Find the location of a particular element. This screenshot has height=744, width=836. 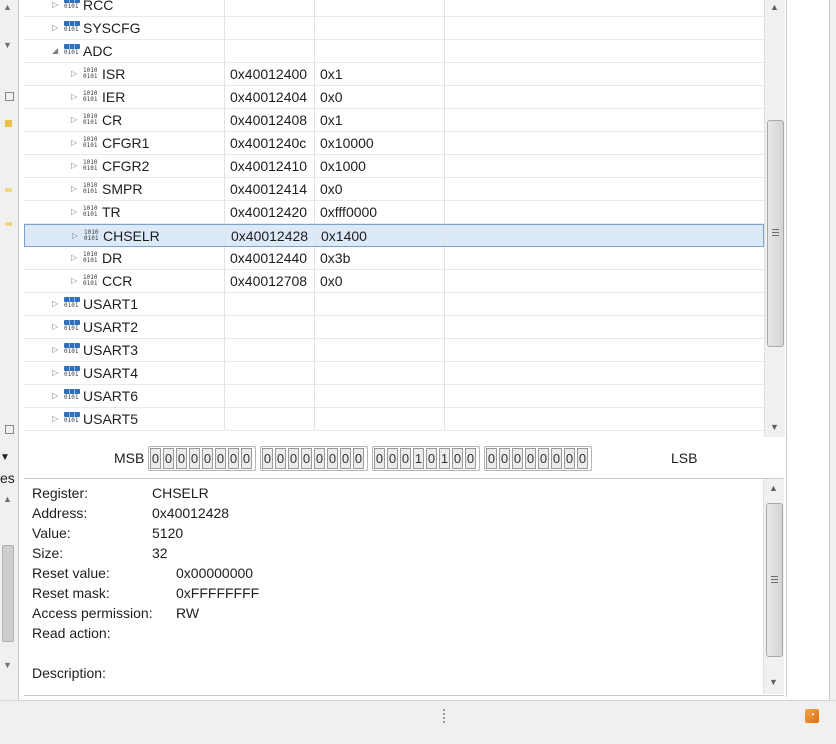

peripheral-row: ▷ 0101 USART5 is located at coordinates (394, 419).